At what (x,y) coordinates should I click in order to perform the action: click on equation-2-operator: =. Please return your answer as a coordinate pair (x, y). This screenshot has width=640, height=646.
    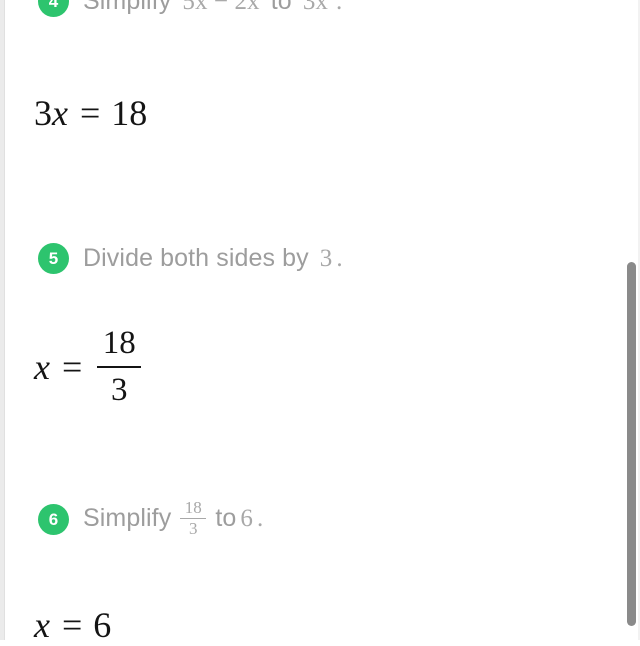
    Looking at the image, I should click on (72, 367).